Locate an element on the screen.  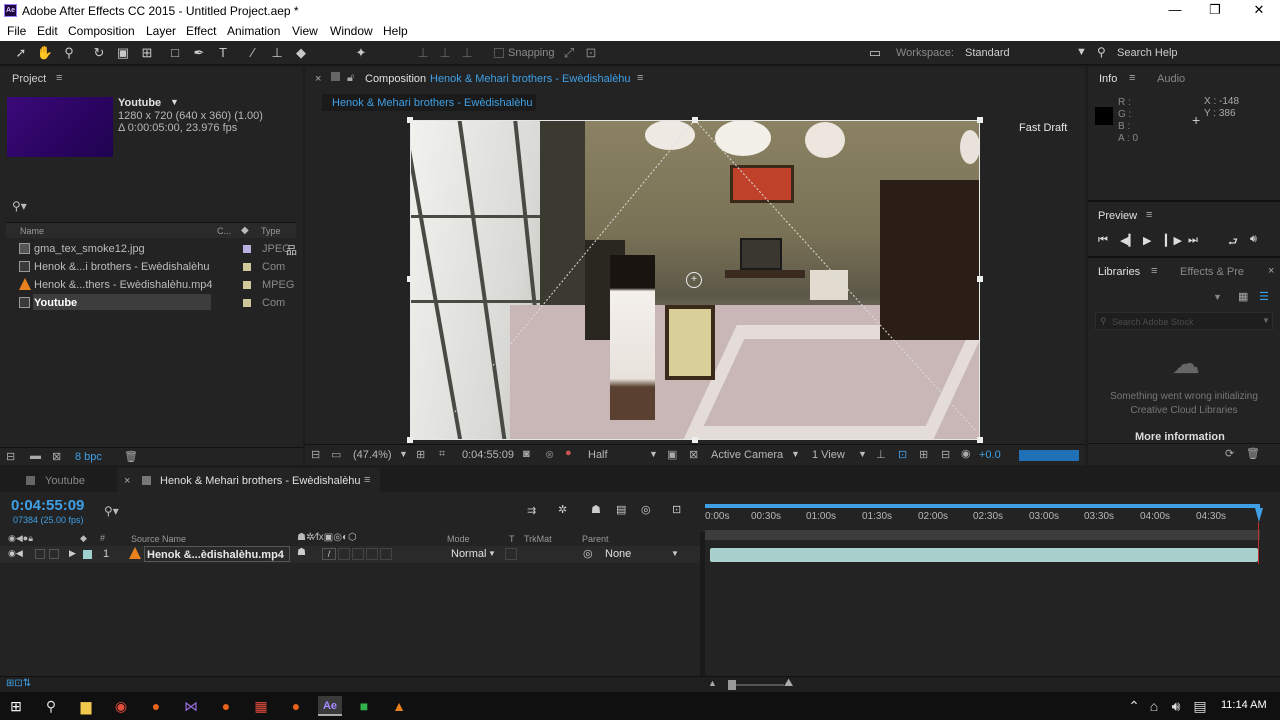
snap-grid-icon: ⊡ is located at coordinates (591, 53).